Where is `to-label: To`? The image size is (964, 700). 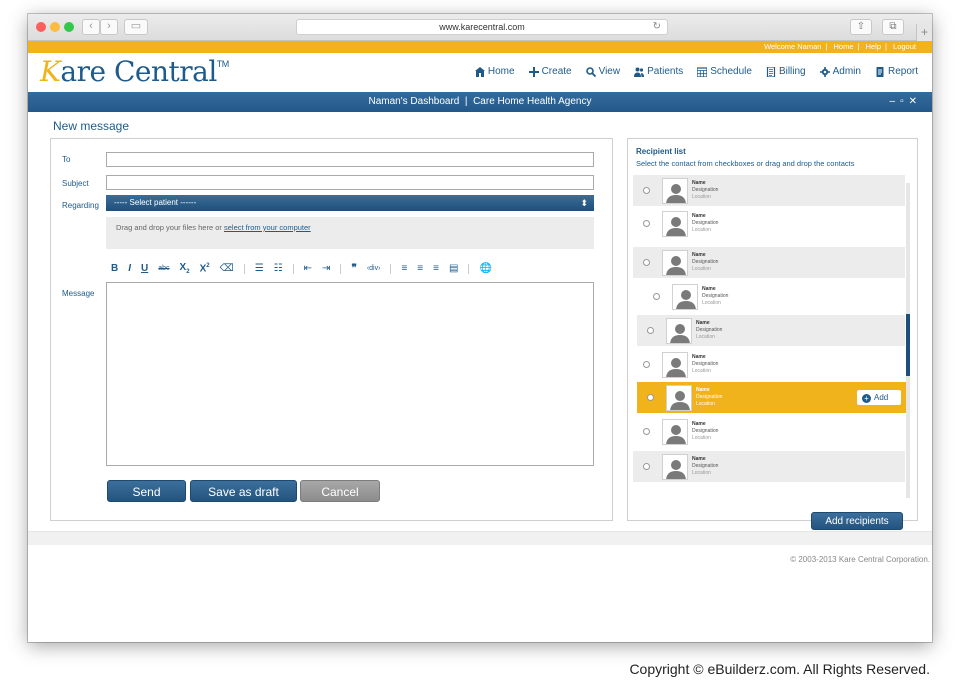 to-label: To is located at coordinates (66, 159).